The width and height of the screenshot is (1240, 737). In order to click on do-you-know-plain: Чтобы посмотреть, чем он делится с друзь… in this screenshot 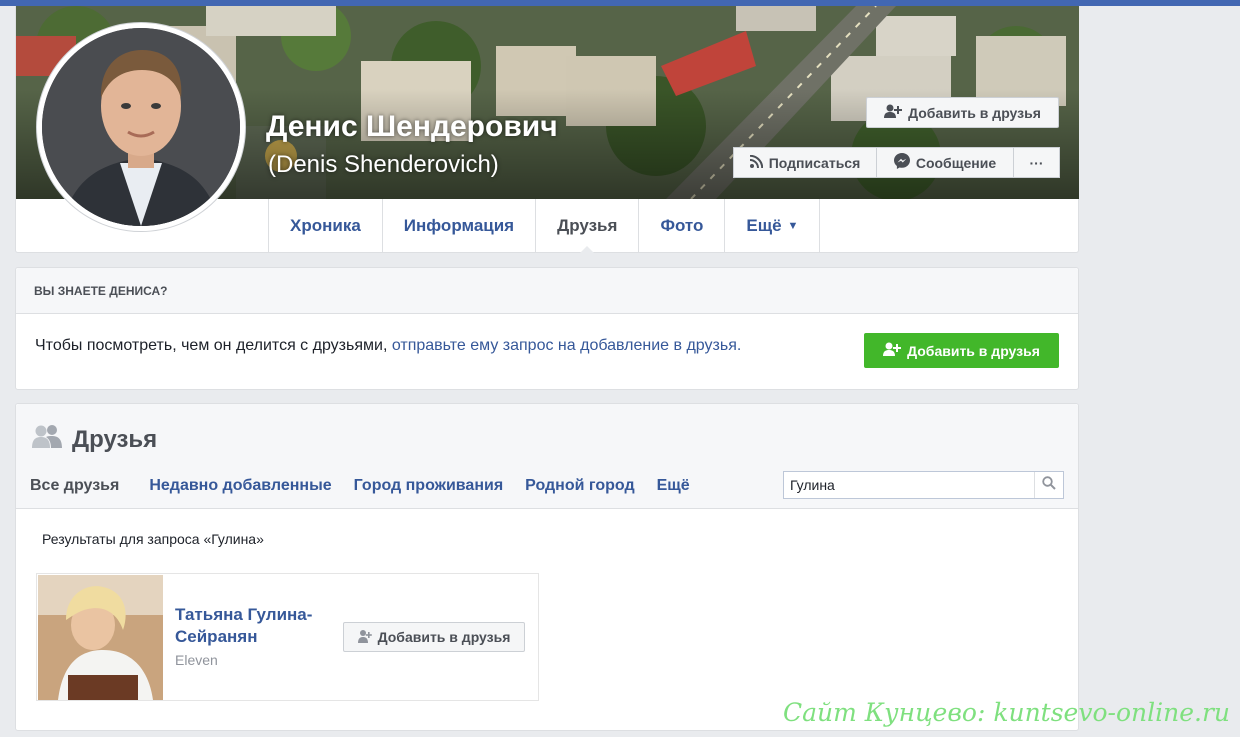, I will do `click(211, 345)`.